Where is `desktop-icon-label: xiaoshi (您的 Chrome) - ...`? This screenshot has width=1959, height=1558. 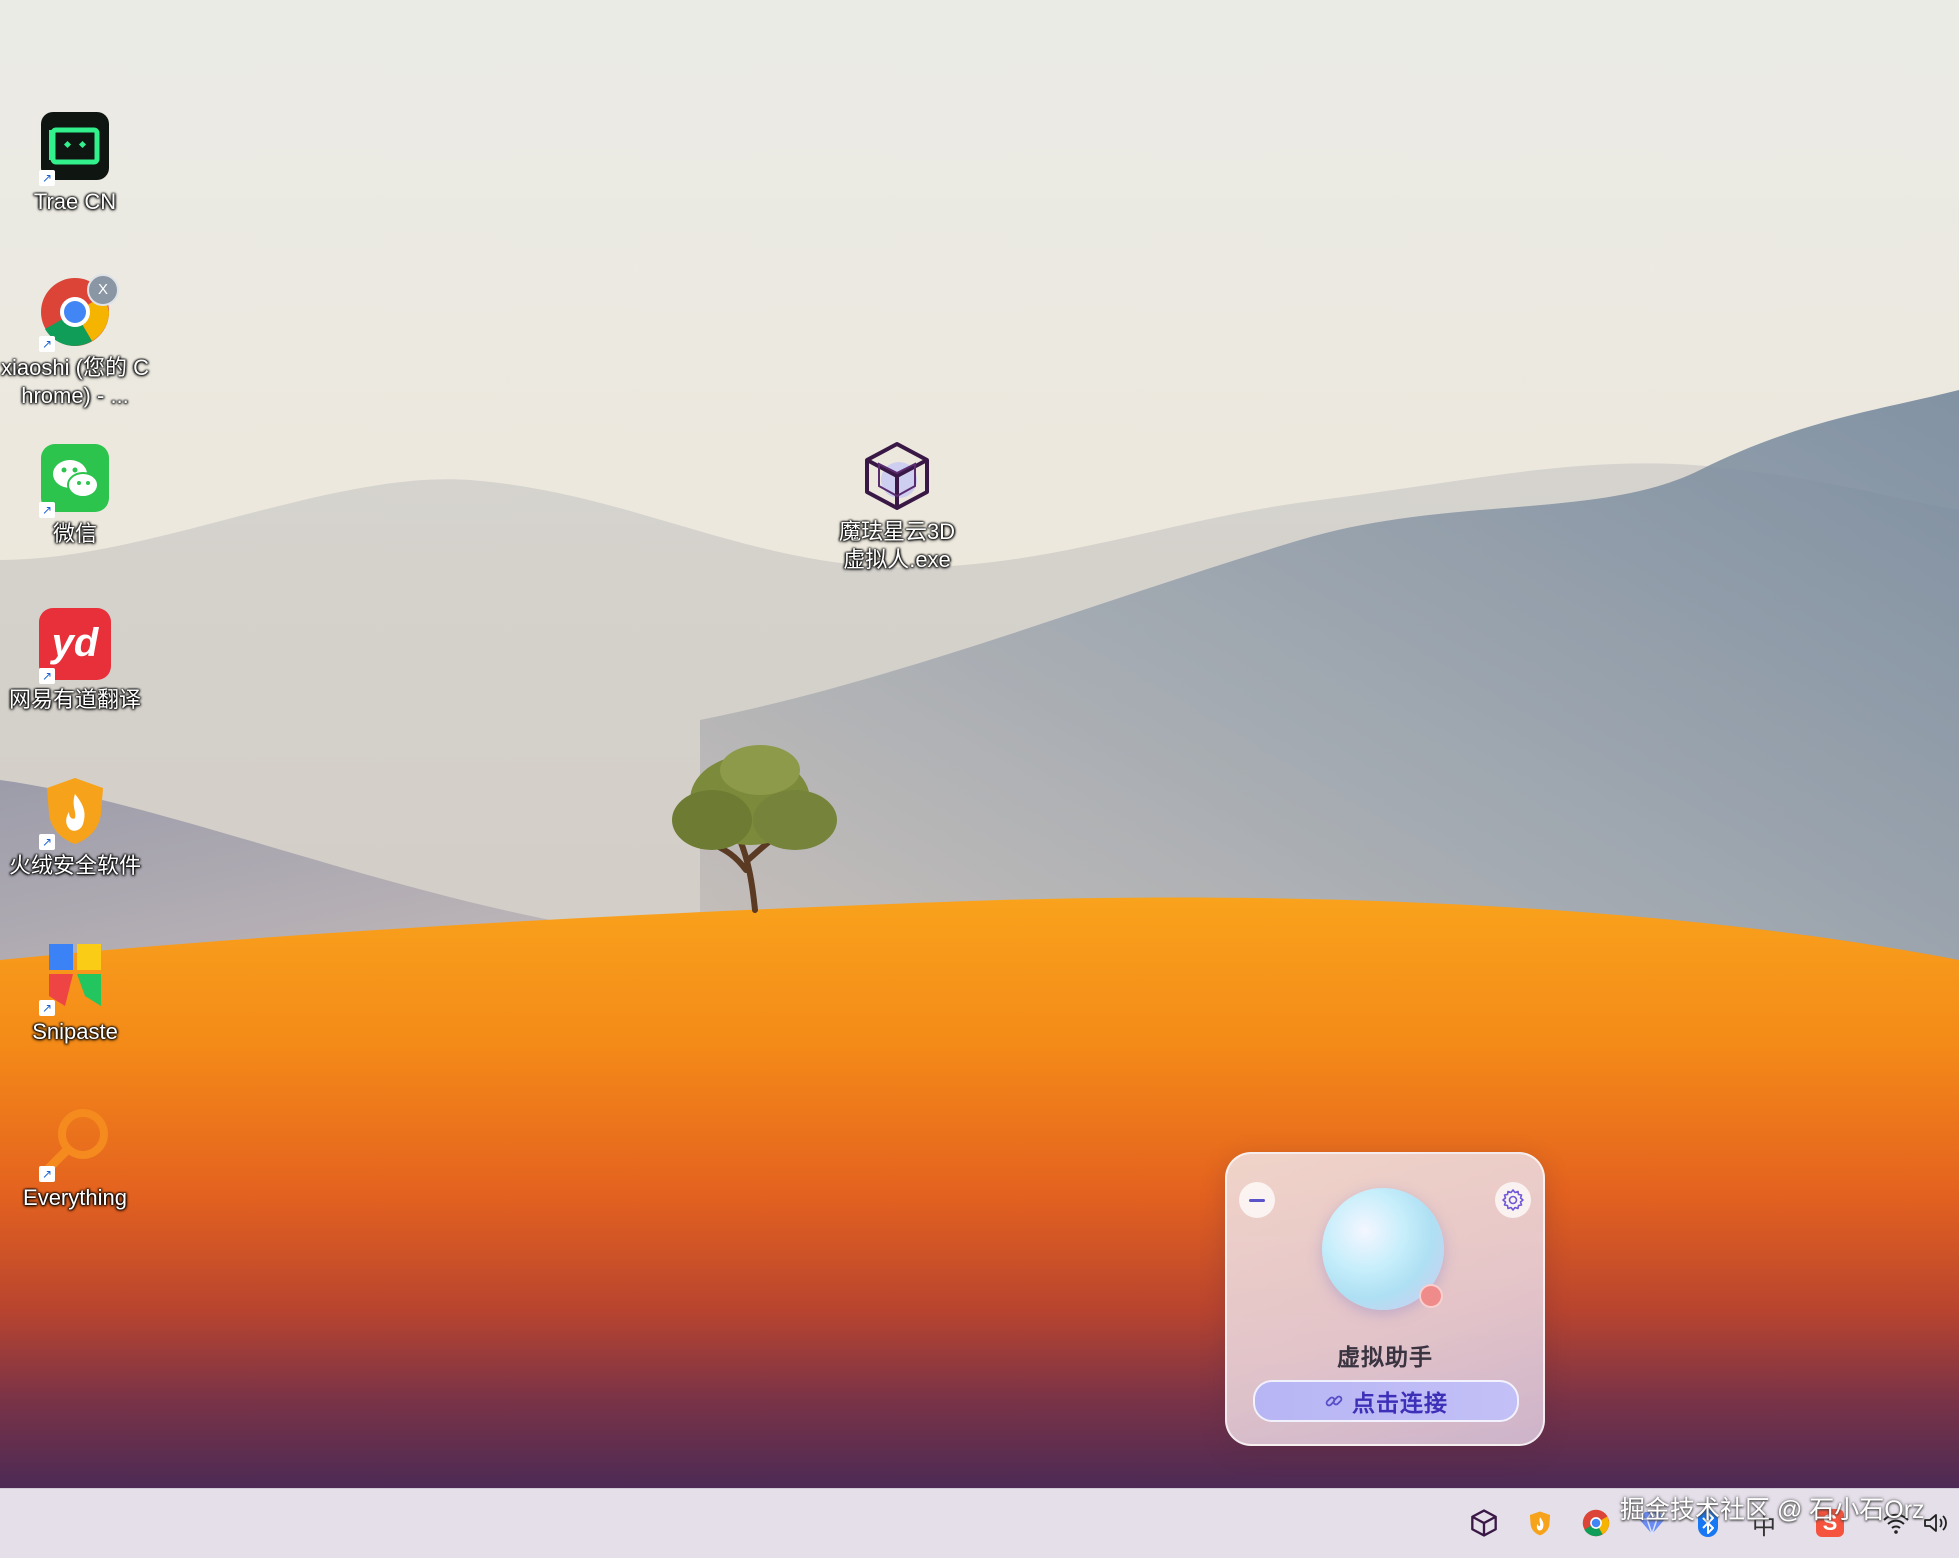
desktop-icon-label: xiaoshi (您的 Chrome) - ... is located at coordinates (75, 381).